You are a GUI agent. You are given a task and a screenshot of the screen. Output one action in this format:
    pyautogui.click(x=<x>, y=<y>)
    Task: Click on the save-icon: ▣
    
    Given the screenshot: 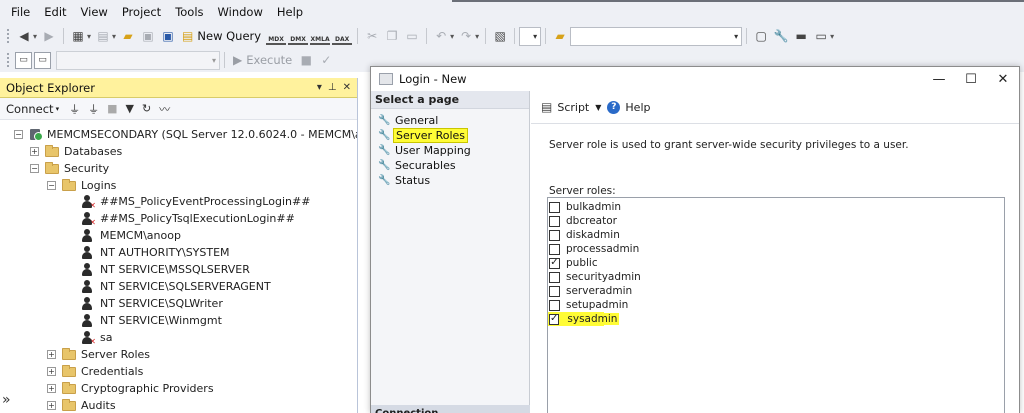 What is the action you would take?
    pyautogui.click(x=148, y=36)
    